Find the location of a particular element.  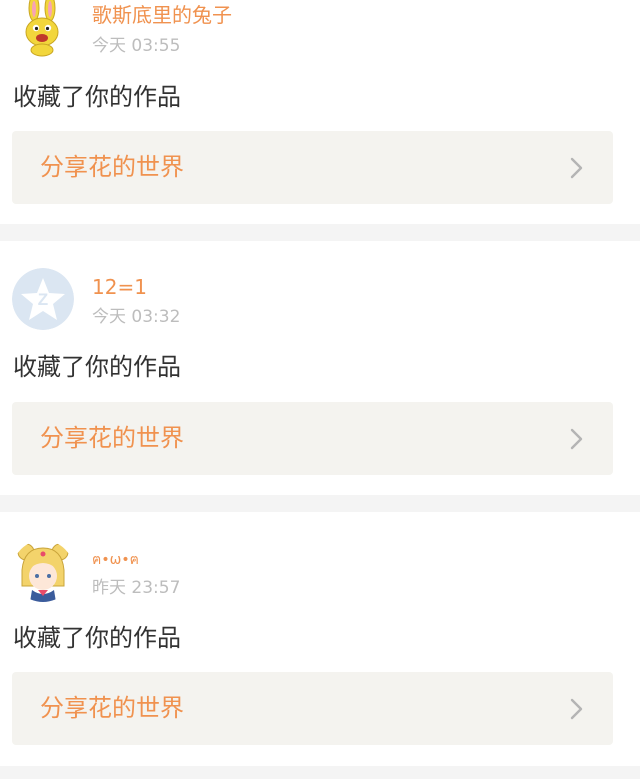

timestamp: 今天 03:32 is located at coordinates (136, 317).